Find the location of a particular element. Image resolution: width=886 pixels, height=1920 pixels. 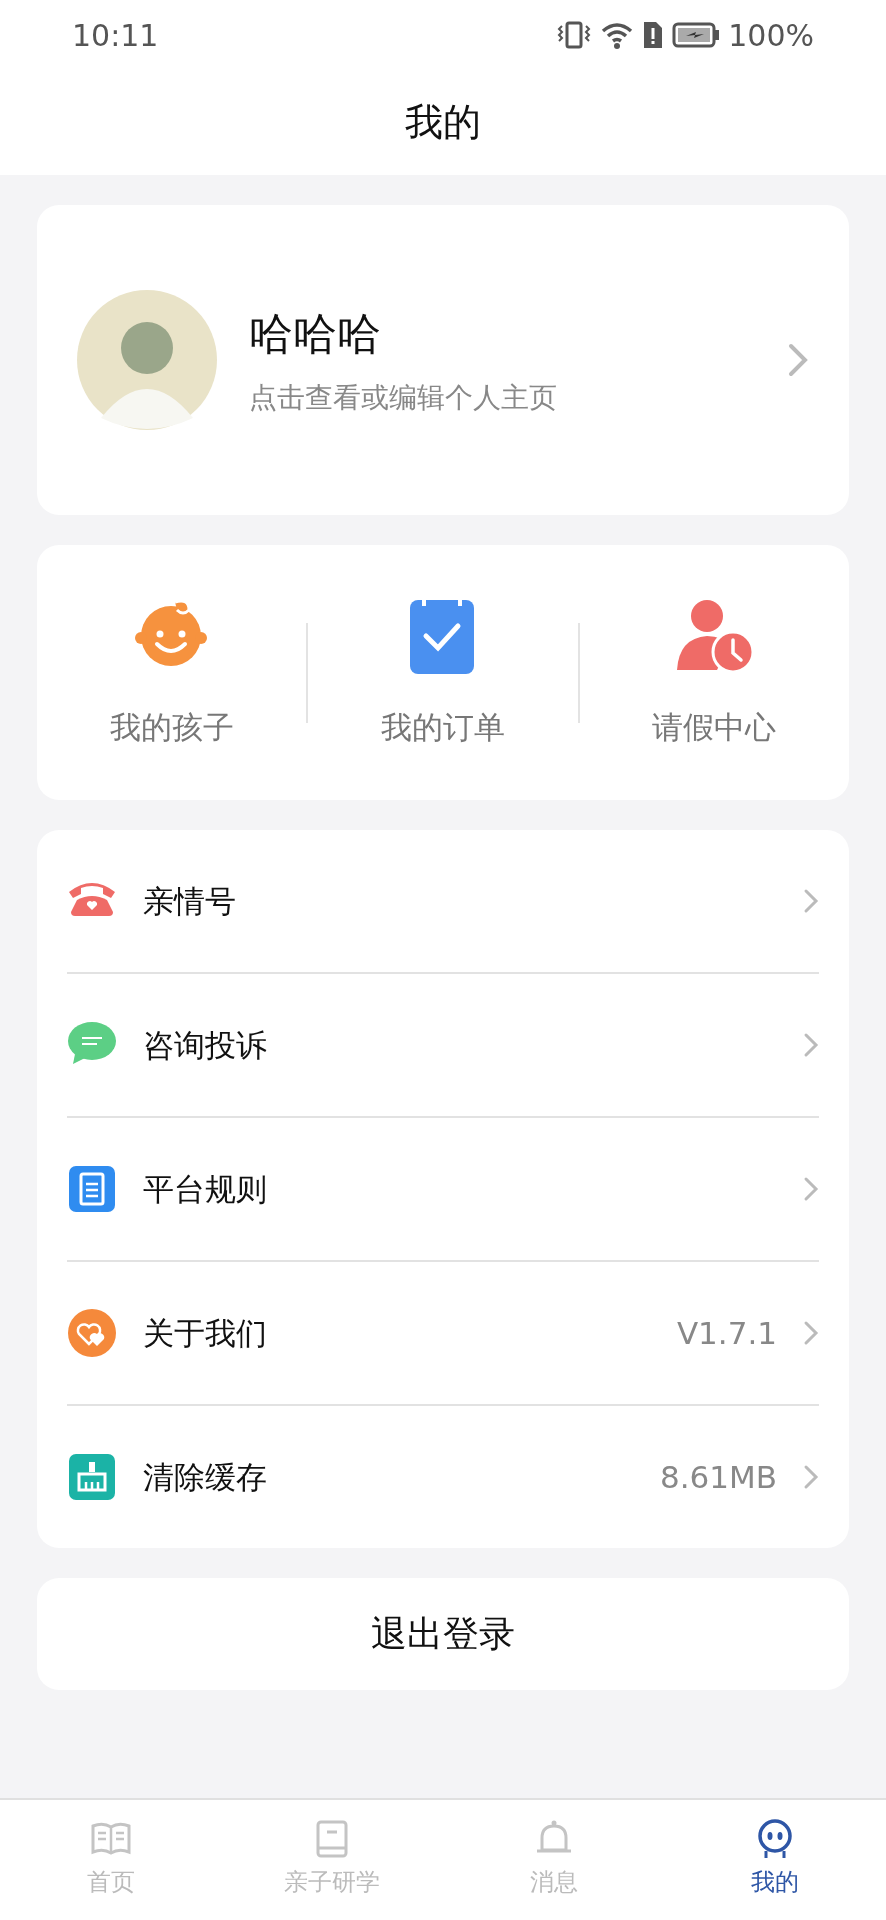

shortcut-label: 请假中心 is located at coordinates (714, 728).